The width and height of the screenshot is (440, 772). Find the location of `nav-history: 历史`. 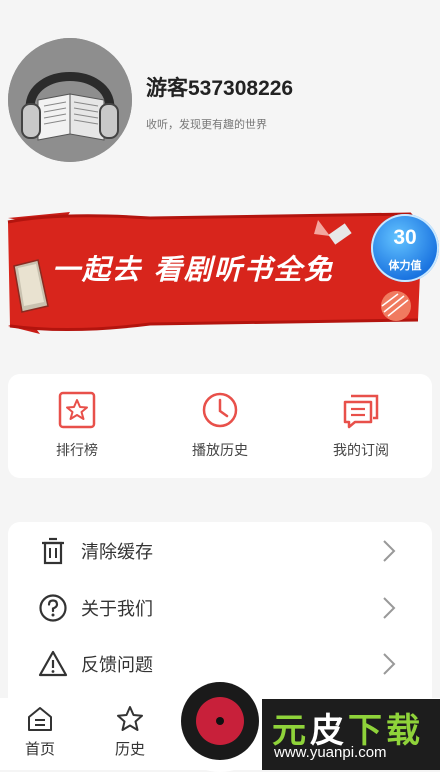

nav-history: 历史 is located at coordinates (130, 731).